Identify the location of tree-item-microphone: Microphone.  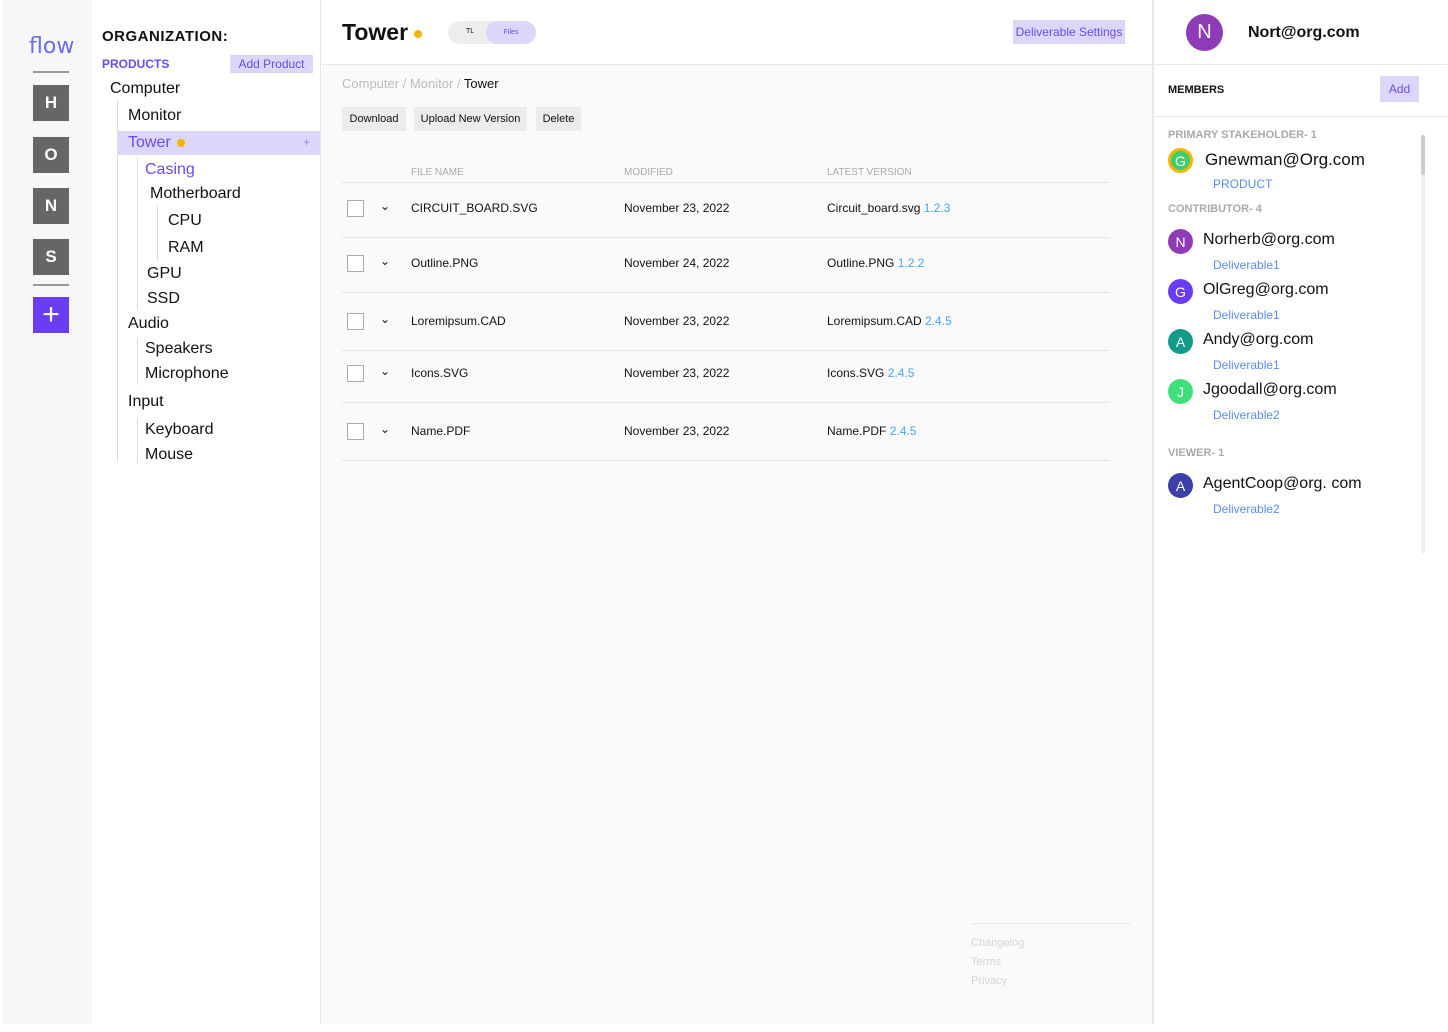
(187, 374).